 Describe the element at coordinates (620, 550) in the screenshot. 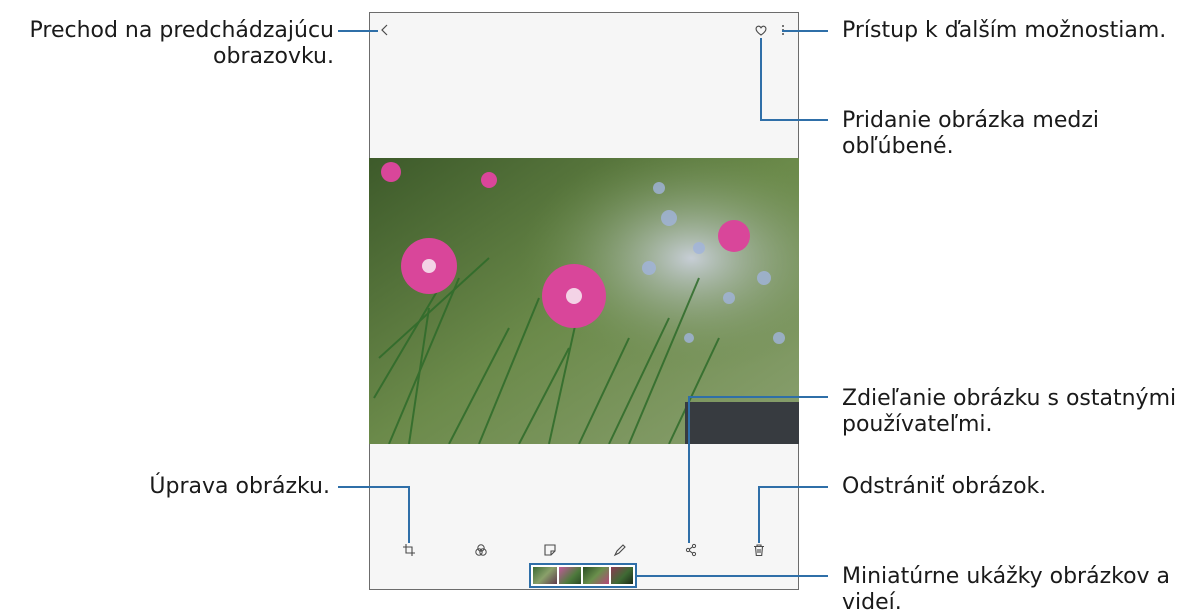

I see `draw-icon` at that location.